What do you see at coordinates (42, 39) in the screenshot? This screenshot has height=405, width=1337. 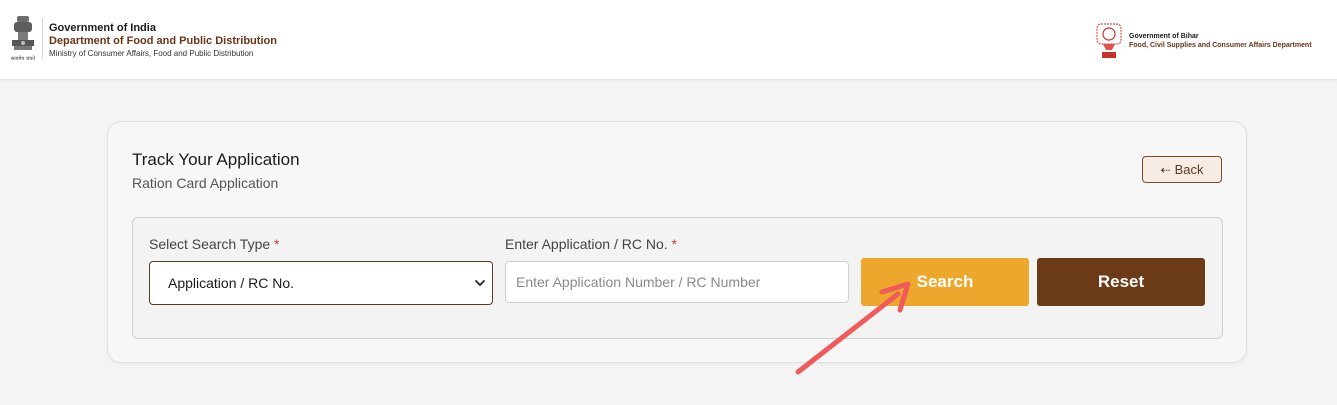 I see `header-divider` at bounding box center [42, 39].